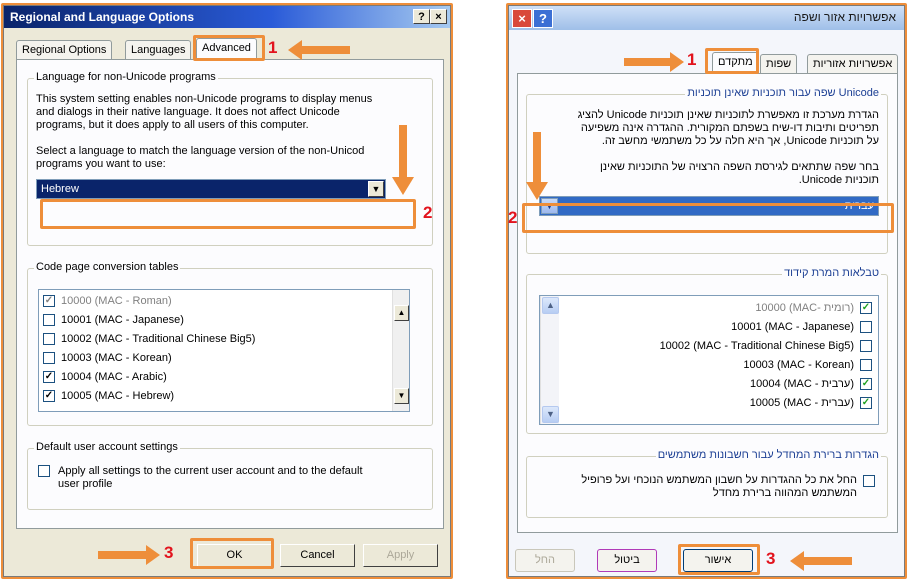  I want to click on right-ok-button-highlight, so click(719, 559).